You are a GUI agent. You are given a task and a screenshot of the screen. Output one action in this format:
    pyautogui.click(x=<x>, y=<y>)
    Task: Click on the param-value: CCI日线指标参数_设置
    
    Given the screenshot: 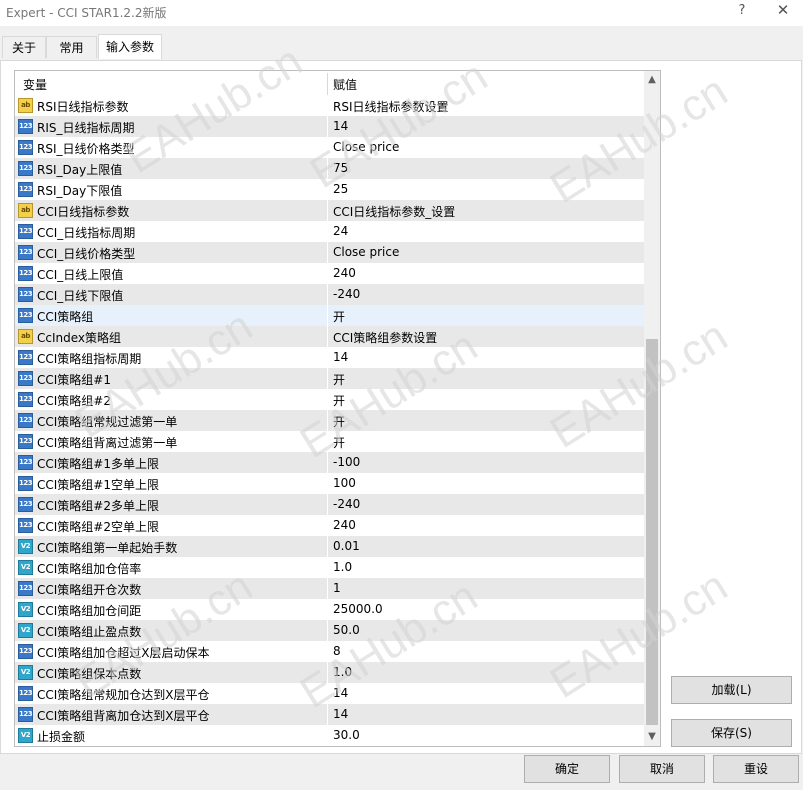 What is the action you would take?
    pyautogui.click(x=394, y=211)
    